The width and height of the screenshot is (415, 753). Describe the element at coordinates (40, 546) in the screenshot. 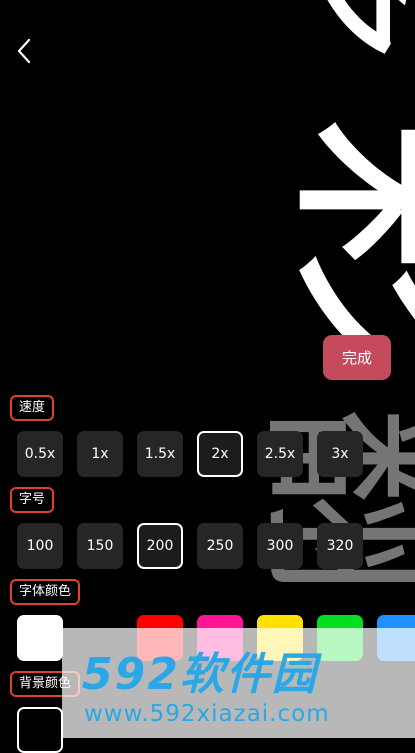

I see `font-size-option-100: 100` at that location.